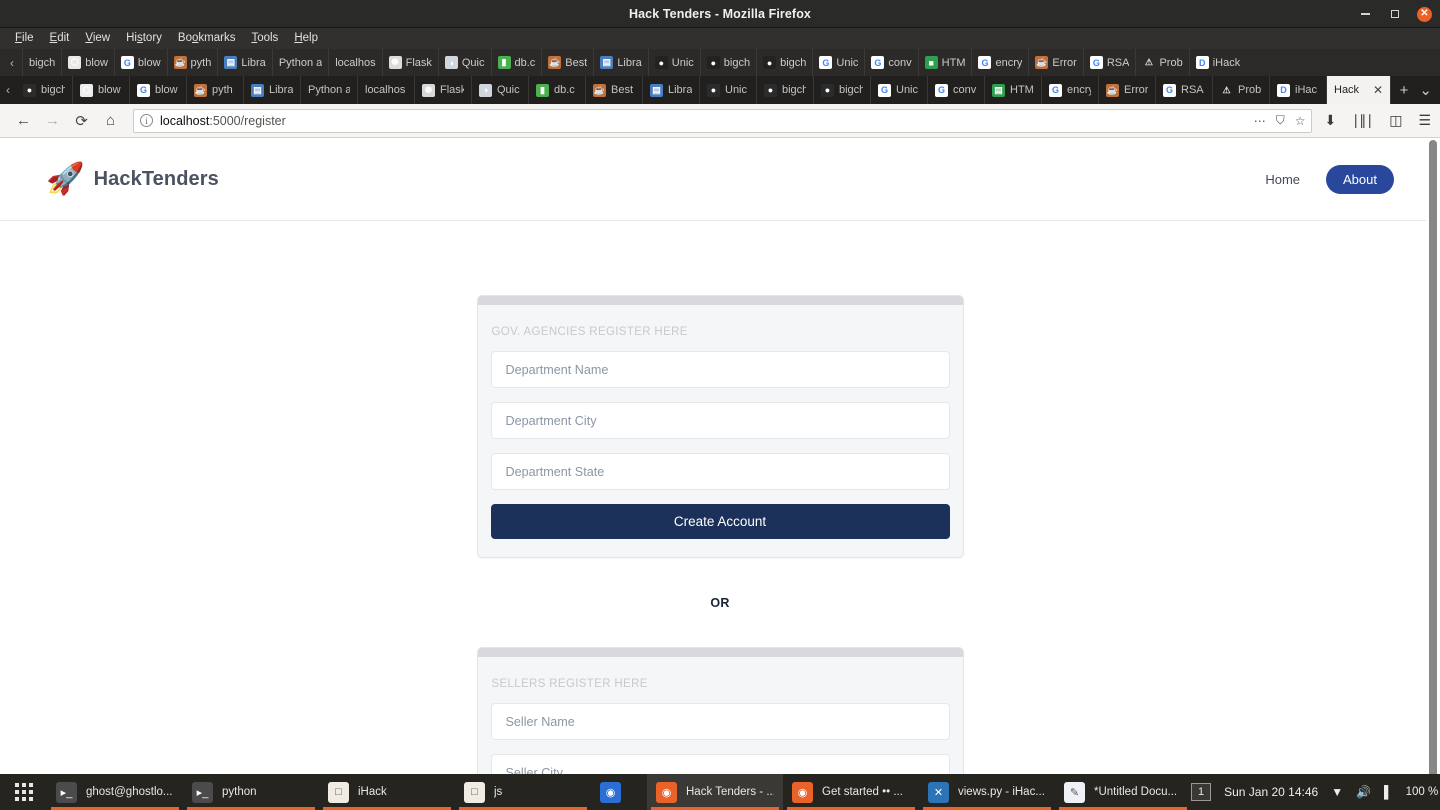 This screenshot has height=810, width=1440. I want to click on bookmark-item: G RSA, so click(1109, 62).